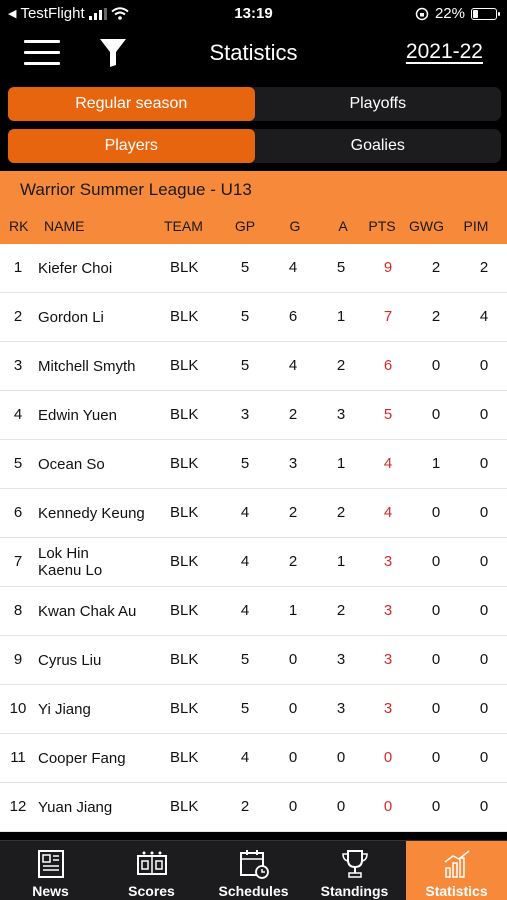 The width and height of the screenshot is (507, 900). I want to click on column-pts: PTS, so click(382, 226).